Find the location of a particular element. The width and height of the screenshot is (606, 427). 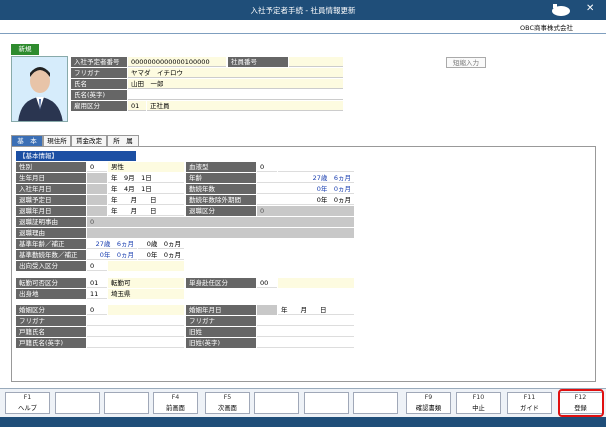

retire-plan-month: 月 is located at coordinates (134, 200).